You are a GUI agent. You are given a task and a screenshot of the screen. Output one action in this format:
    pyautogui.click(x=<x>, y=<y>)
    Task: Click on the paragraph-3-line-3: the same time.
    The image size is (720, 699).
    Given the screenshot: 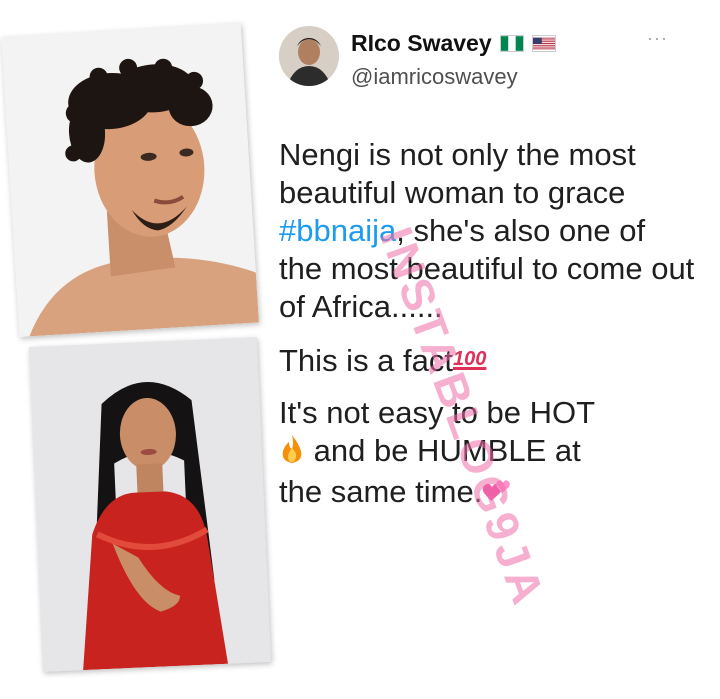 What is the action you would take?
    pyautogui.click(x=381, y=491)
    